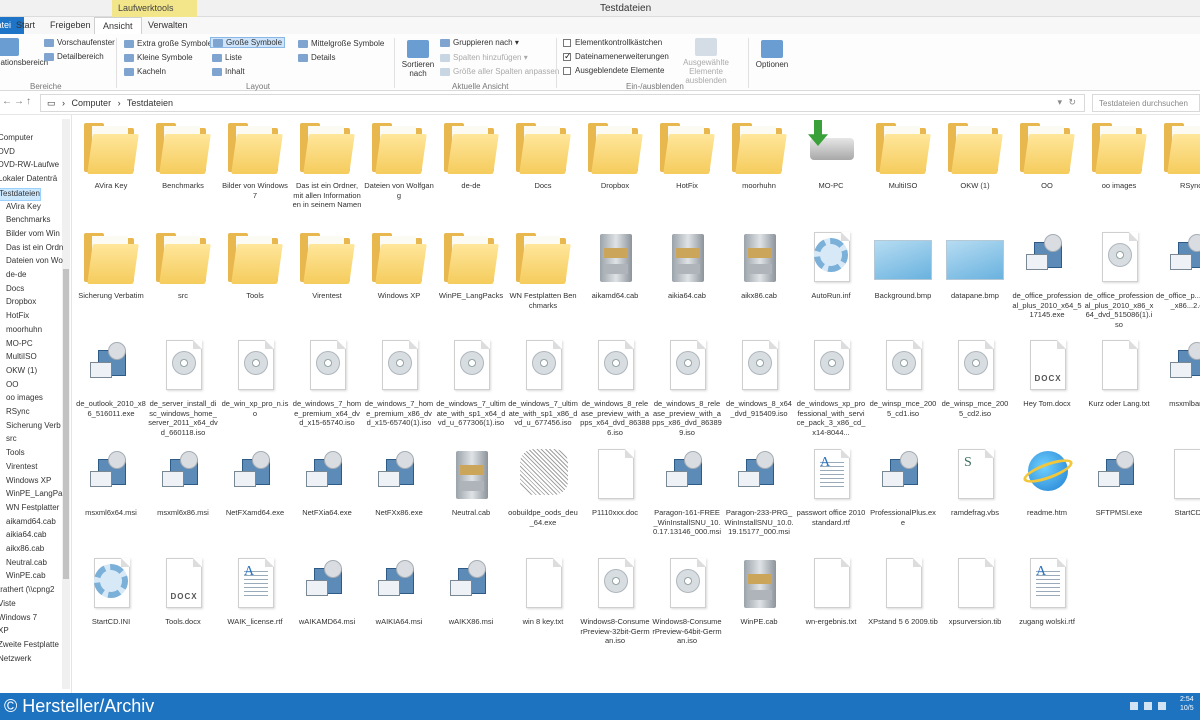 The image size is (1200, 720). What do you see at coordinates (25, 550) in the screenshot?
I see `nav-item: aikx86.cab` at bounding box center [25, 550].